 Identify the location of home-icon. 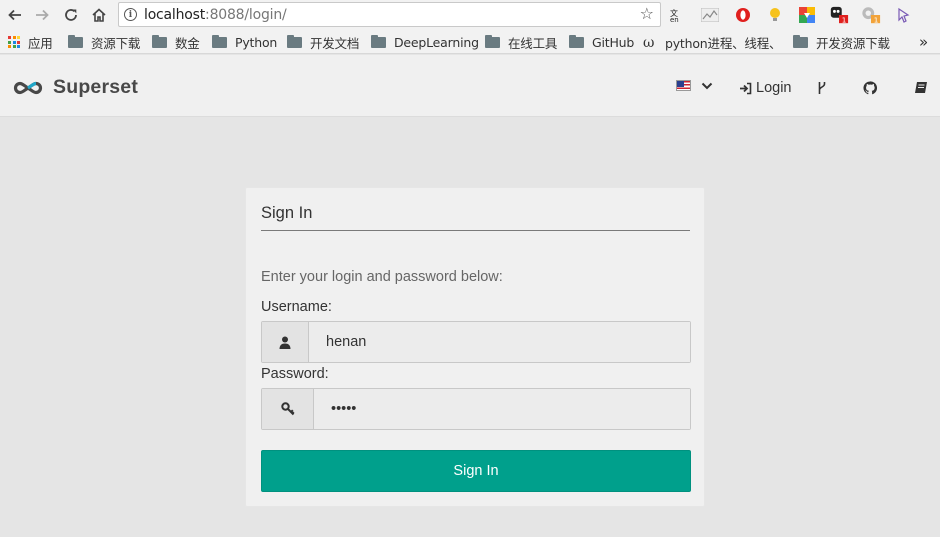
(99, 15).